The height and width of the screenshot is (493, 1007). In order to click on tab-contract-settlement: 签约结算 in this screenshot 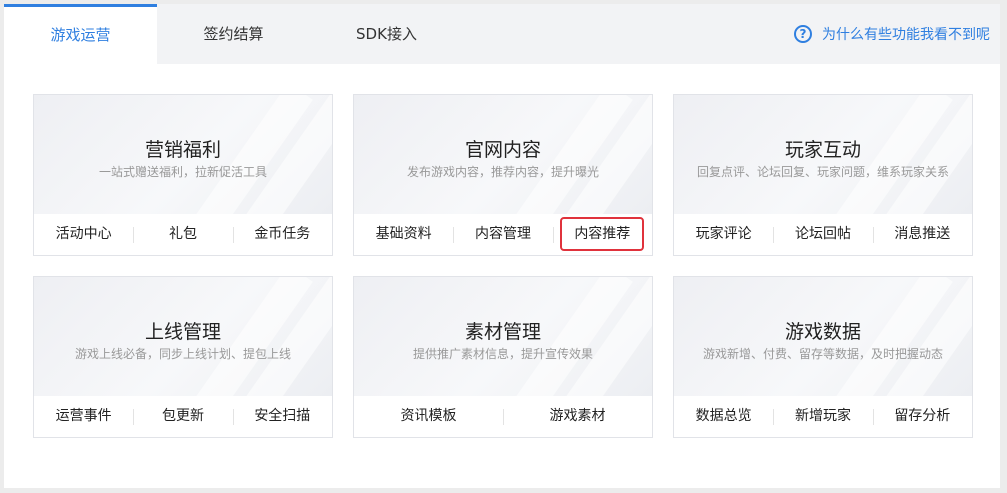, I will do `click(233, 34)`.